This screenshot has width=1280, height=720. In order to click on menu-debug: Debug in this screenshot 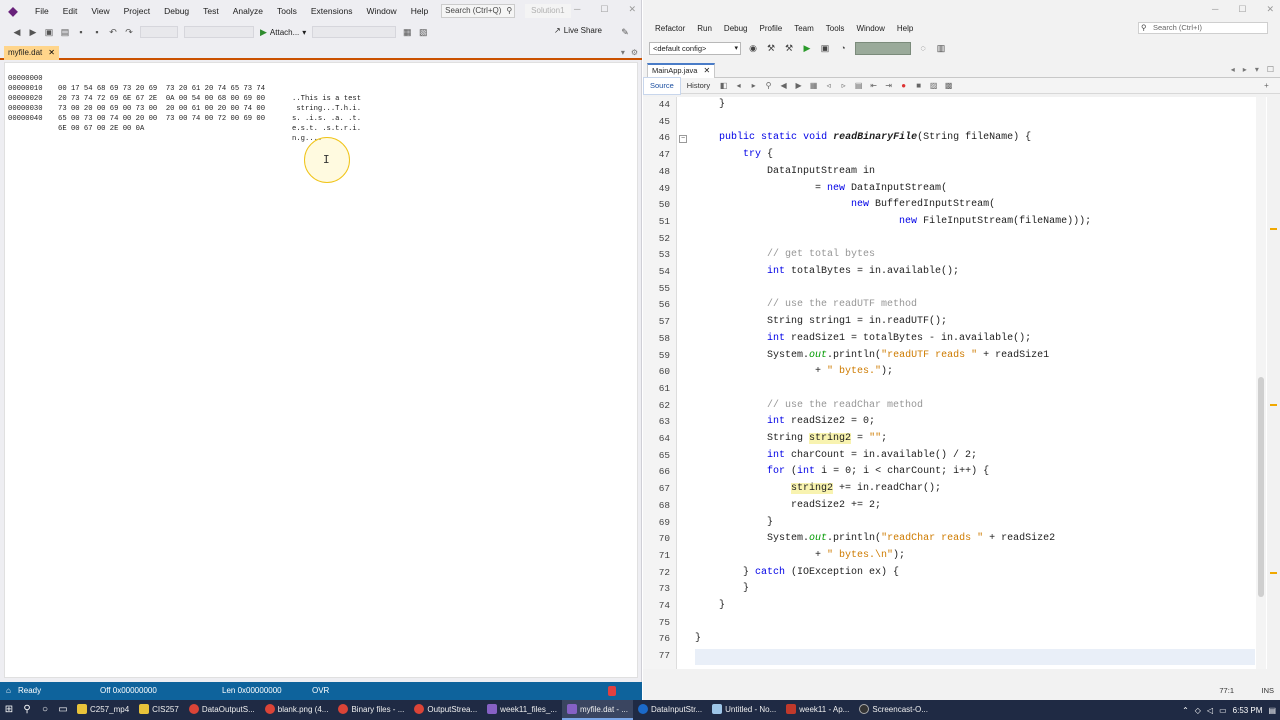, I will do `click(176, 11)`.